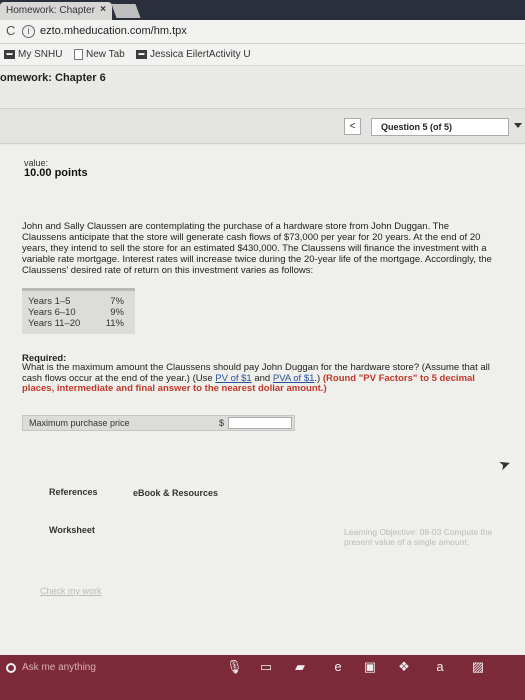  Describe the element at coordinates (318, 378) in the screenshot. I see `required-text-part: .)` at that location.